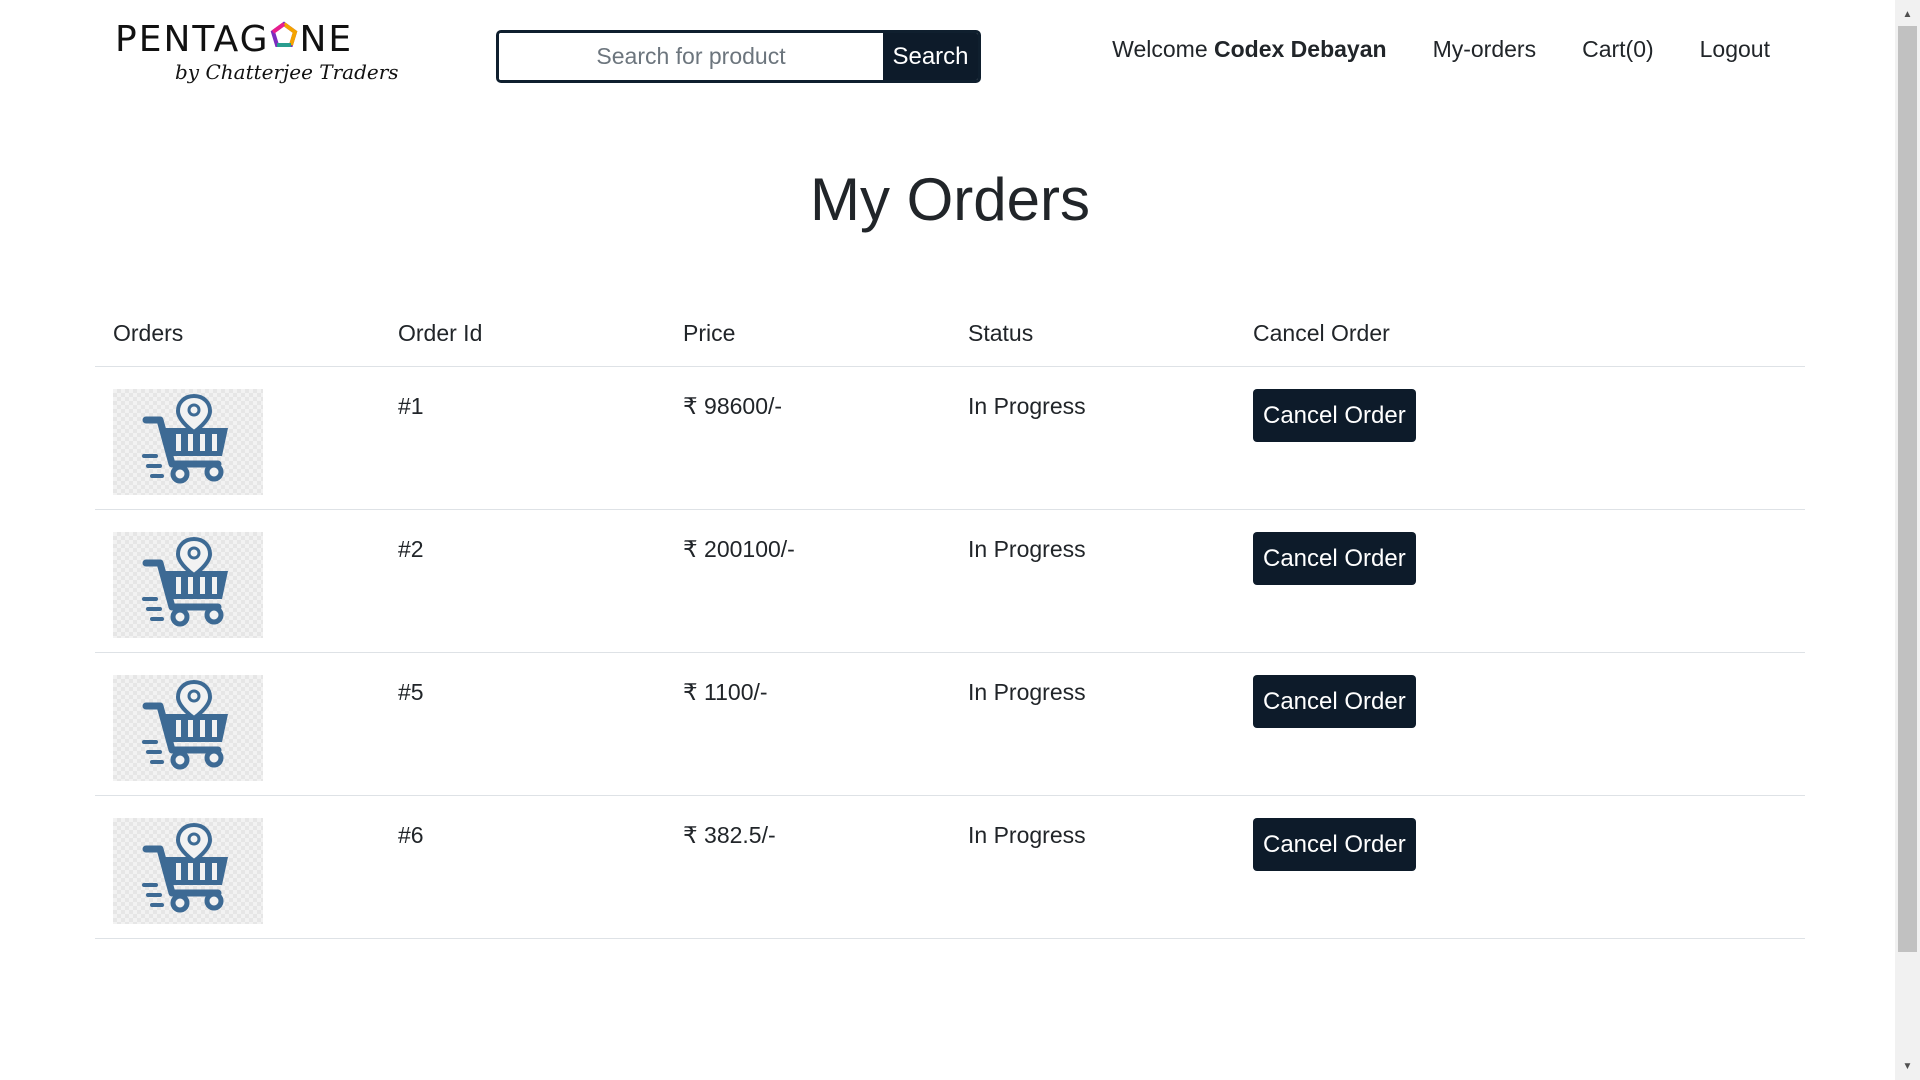 Image resolution: width=1920 pixels, height=1080 pixels. What do you see at coordinates (807, 438) in the screenshot?
I see `price-cell: ₹ 98600/-` at bounding box center [807, 438].